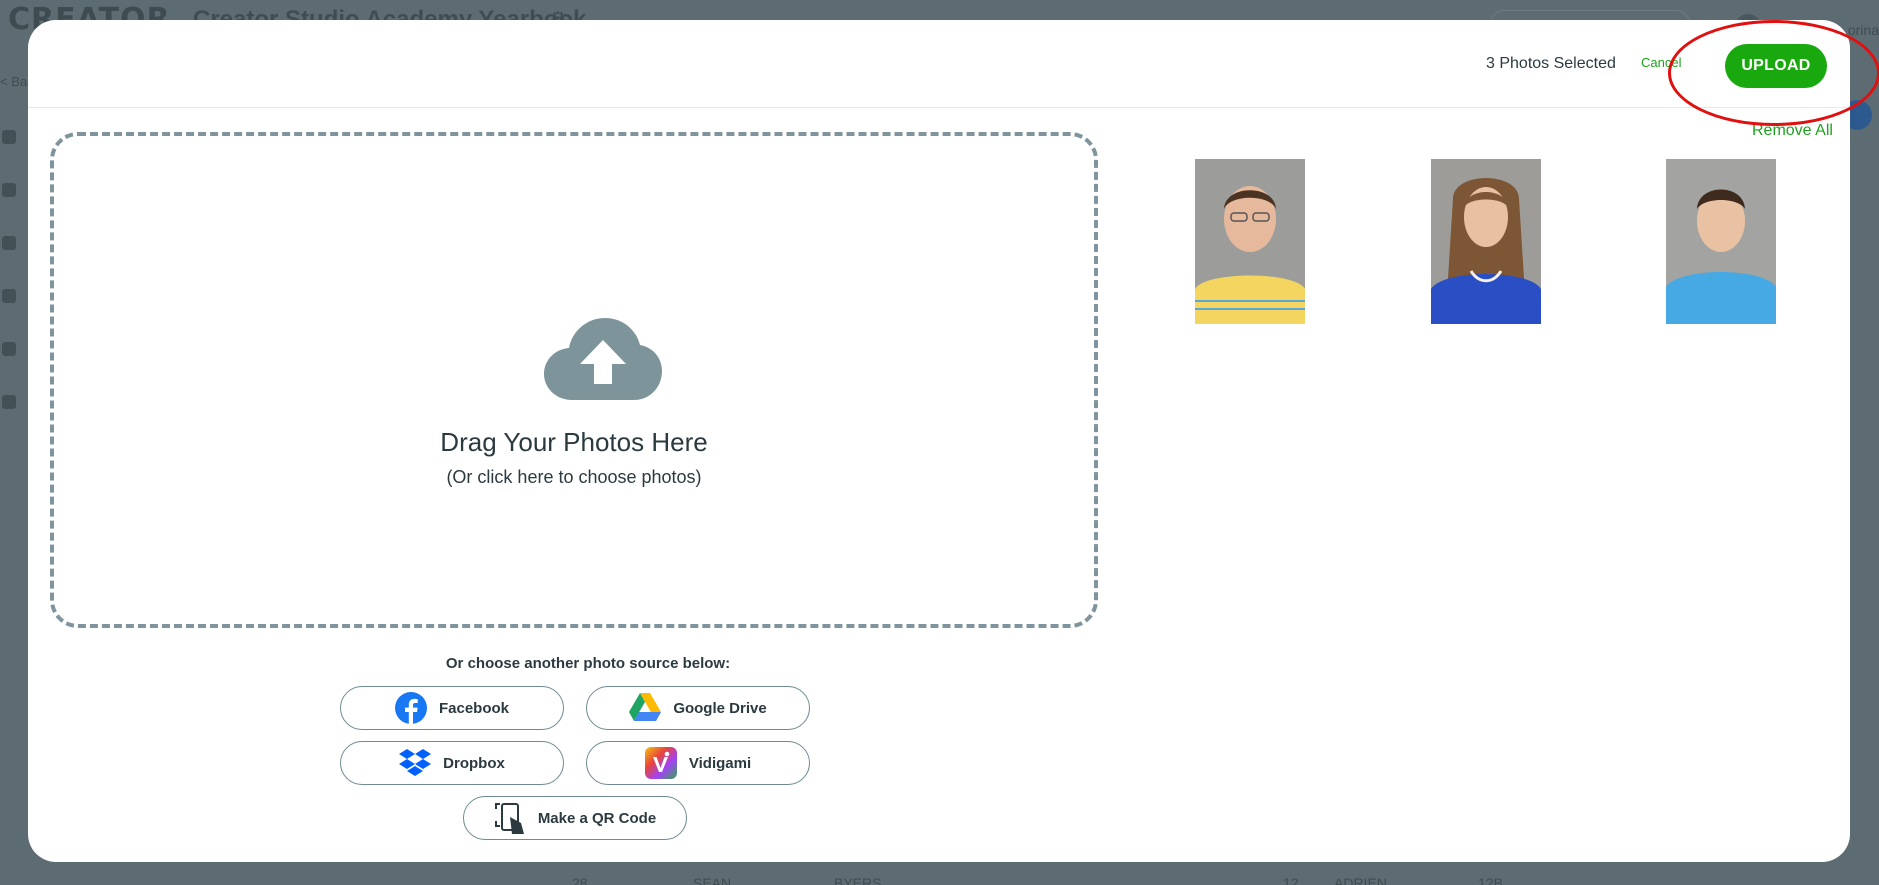 The width and height of the screenshot is (1879, 885). I want to click on cloud-upload-icon, so click(603, 359).